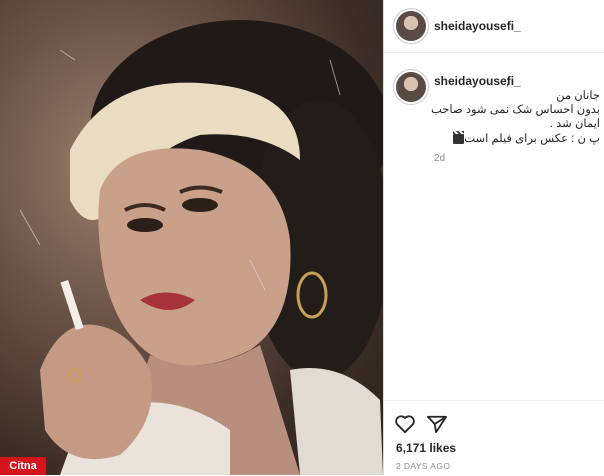 This screenshot has height=476, width=604. Describe the element at coordinates (411, 26) in the screenshot. I see `avatar` at that location.